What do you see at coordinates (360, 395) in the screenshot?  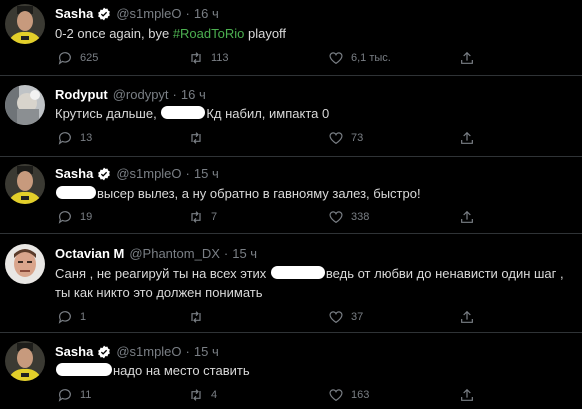 I see `like-count: 163` at bounding box center [360, 395].